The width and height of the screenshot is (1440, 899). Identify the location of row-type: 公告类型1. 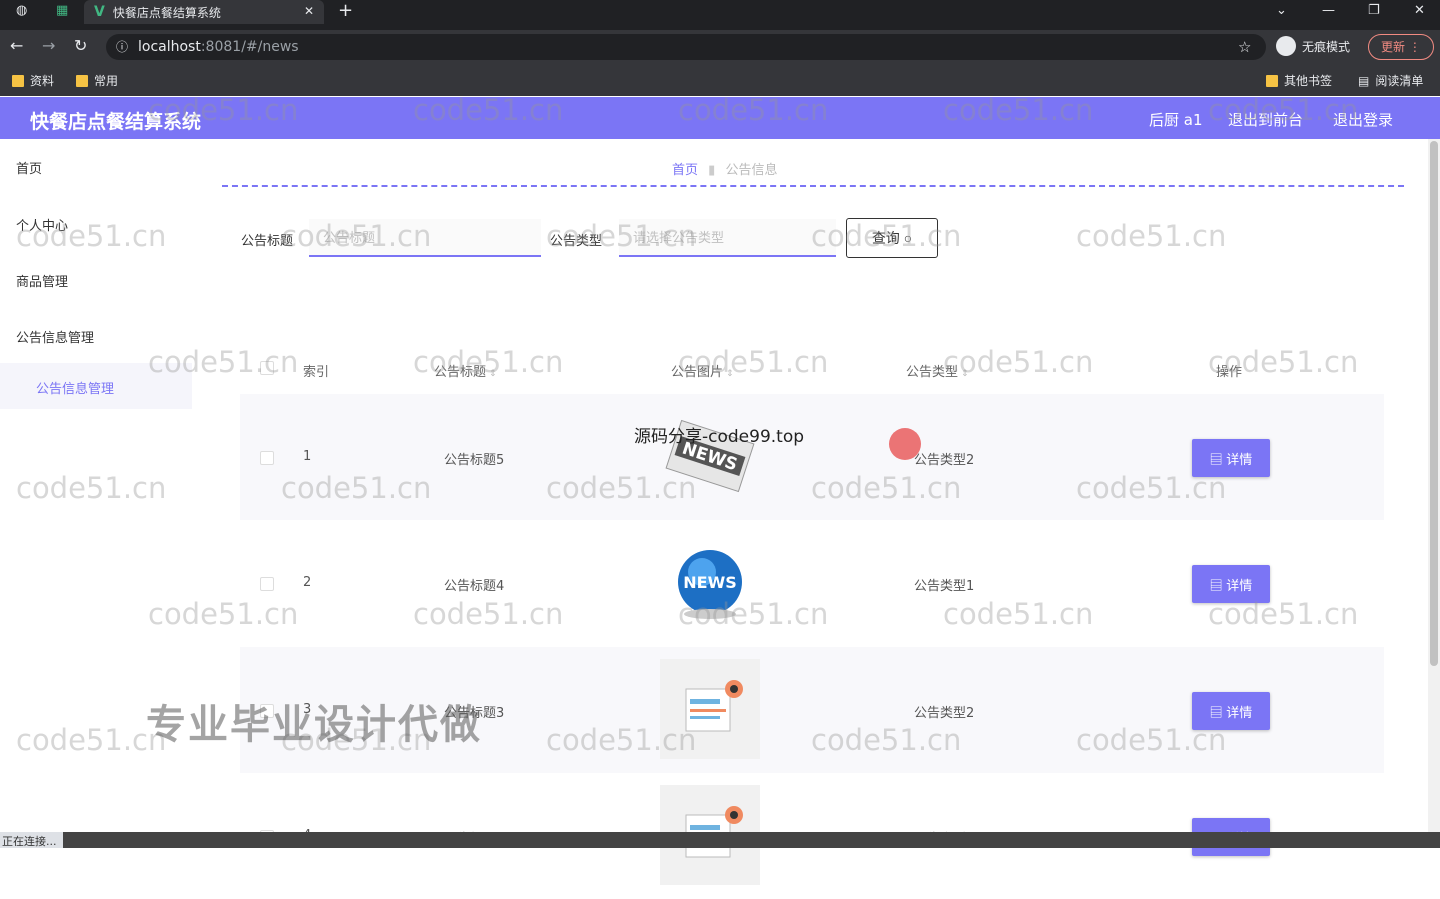
(944, 586).